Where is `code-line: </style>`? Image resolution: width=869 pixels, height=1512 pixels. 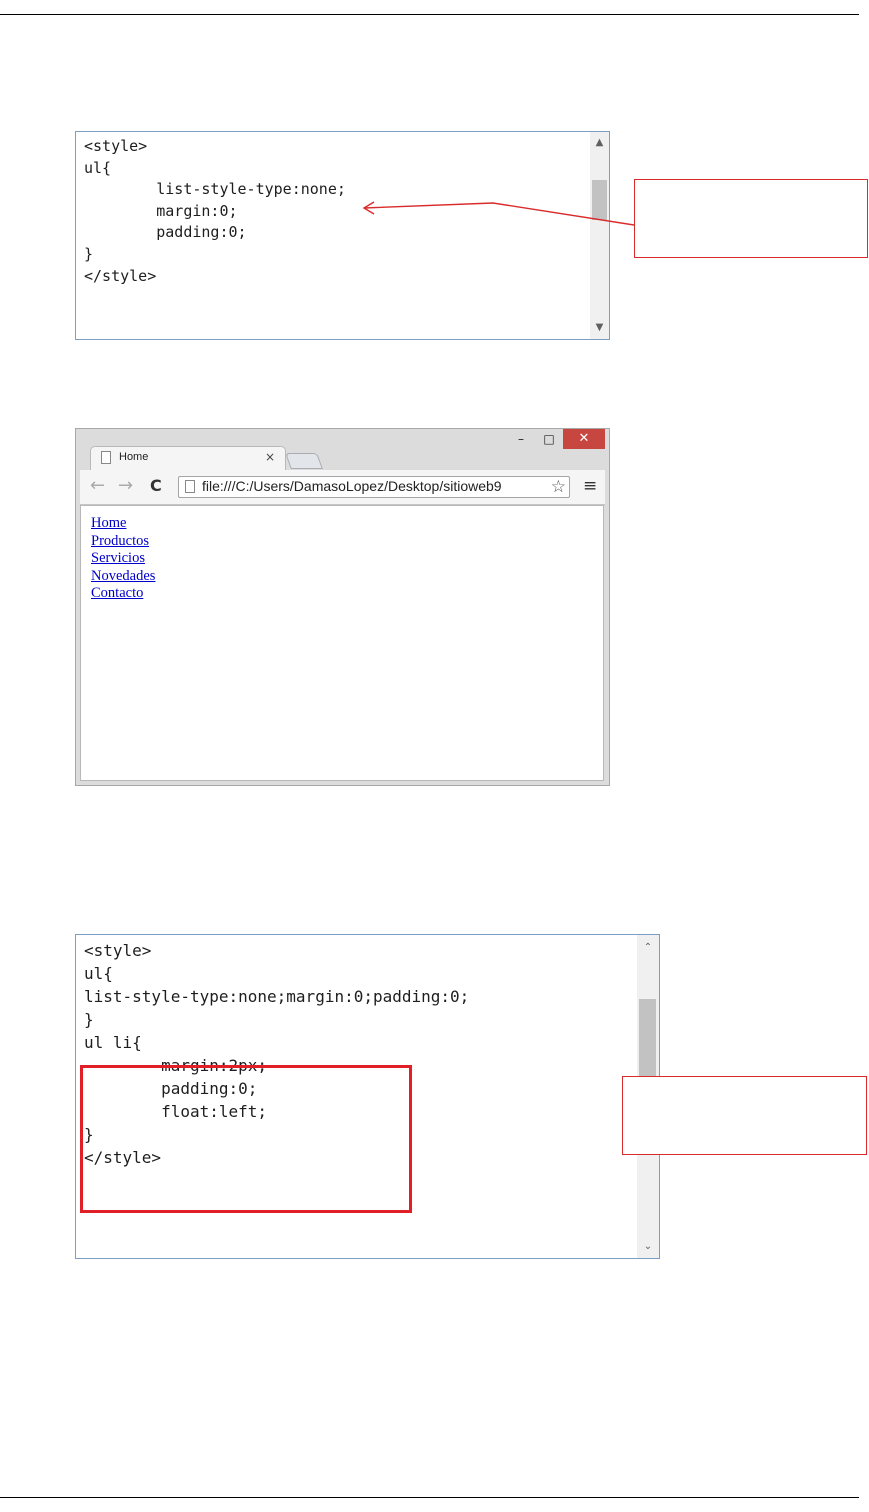 code-line: </style> is located at coordinates (120, 275).